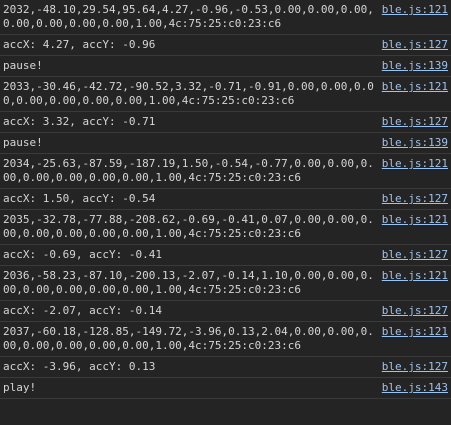  Describe the element at coordinates (225, 367) in the screenshot. I see `log-entry: accX: -3.96, accY: 0.13 ble.js:127` at that location.